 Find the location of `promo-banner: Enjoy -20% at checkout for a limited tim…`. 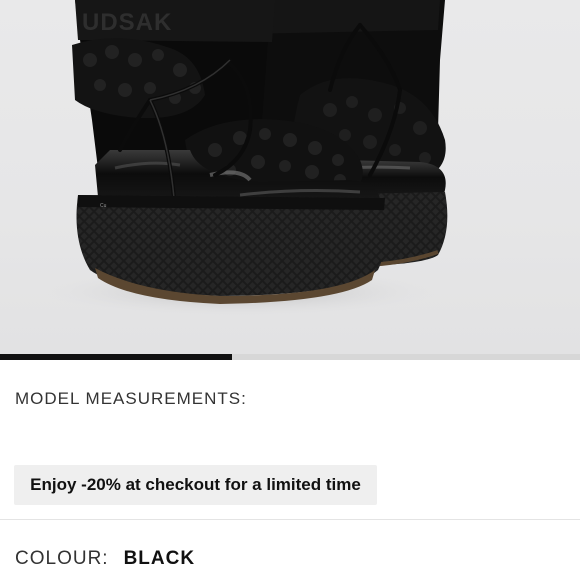

promo-banner: Enjoy -20% at checkout for a limited tim… is located at coordinates (195, 485).